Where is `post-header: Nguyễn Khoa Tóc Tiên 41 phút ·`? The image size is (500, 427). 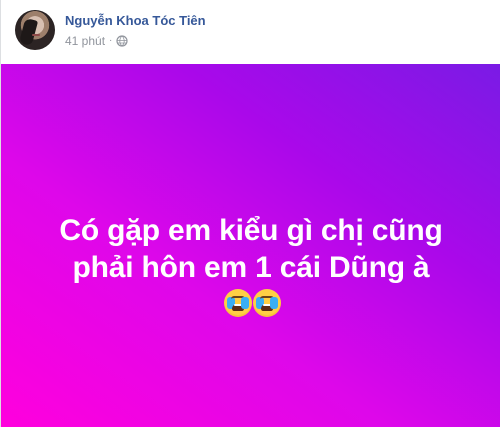 post-header: Nguyễn Khoa Tóc Tiên 41 phút · is located at coordinates (250, 32).